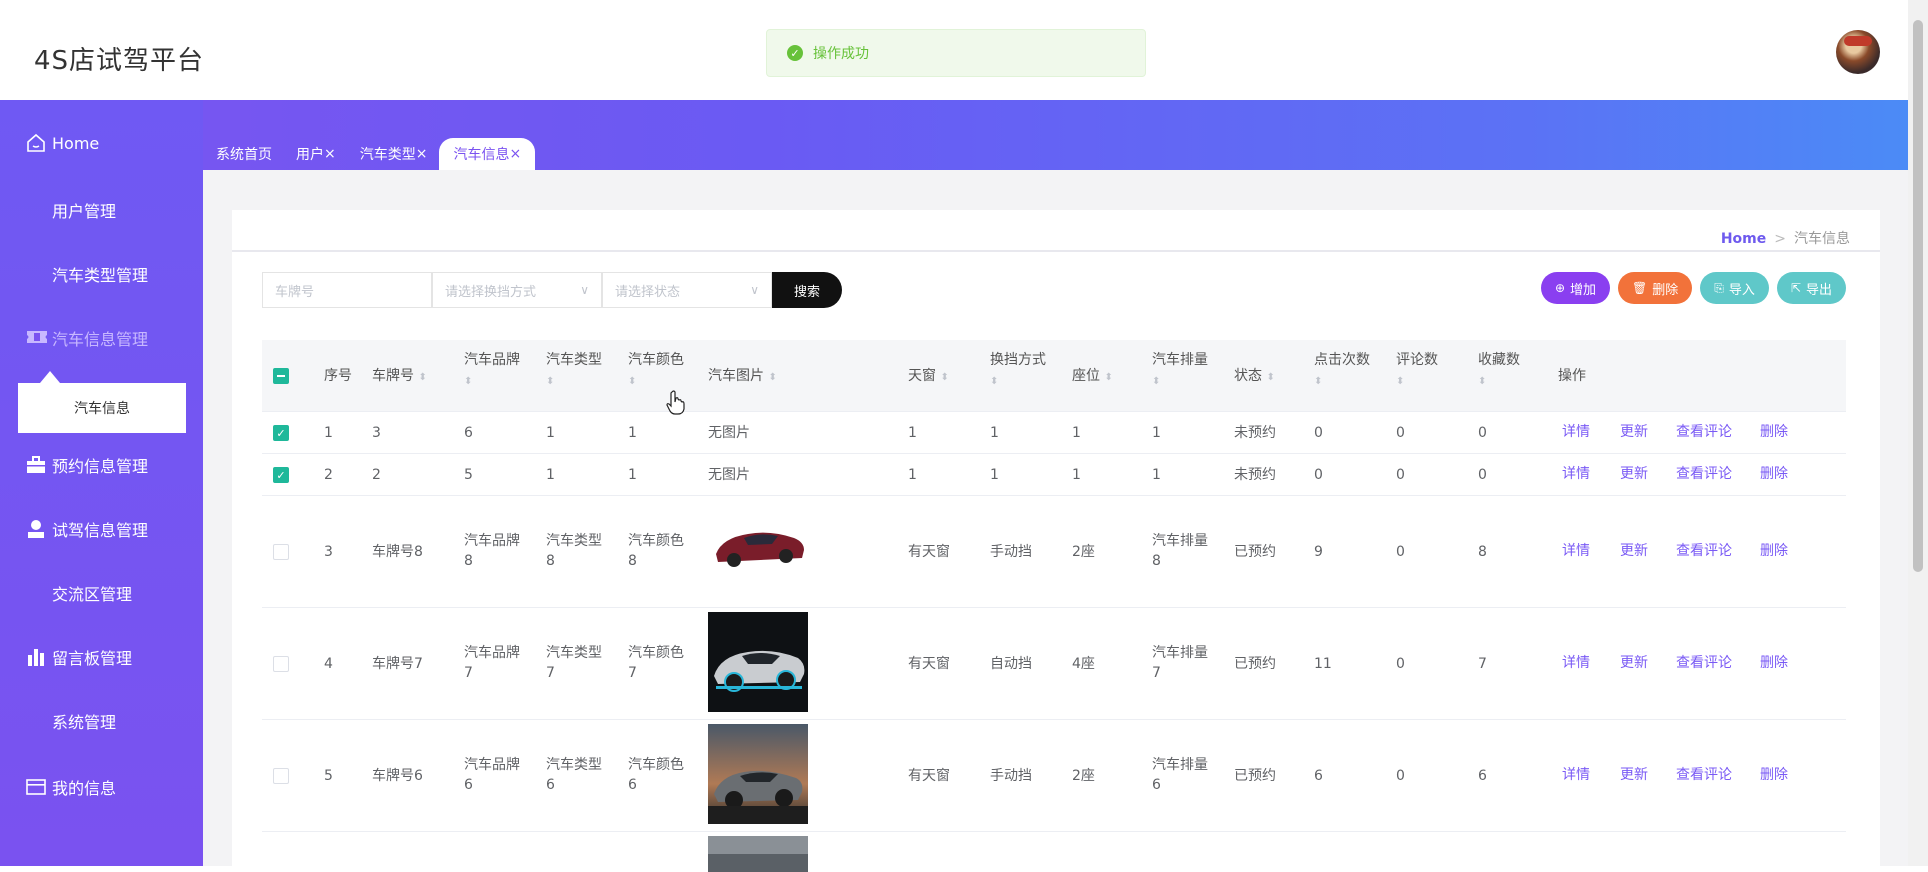 This screenshot has height=872, width=1928. Describe the element at coordinates (687, 290) in the screenshot. I see `status-select: 请选择状态 ∨` at that location.